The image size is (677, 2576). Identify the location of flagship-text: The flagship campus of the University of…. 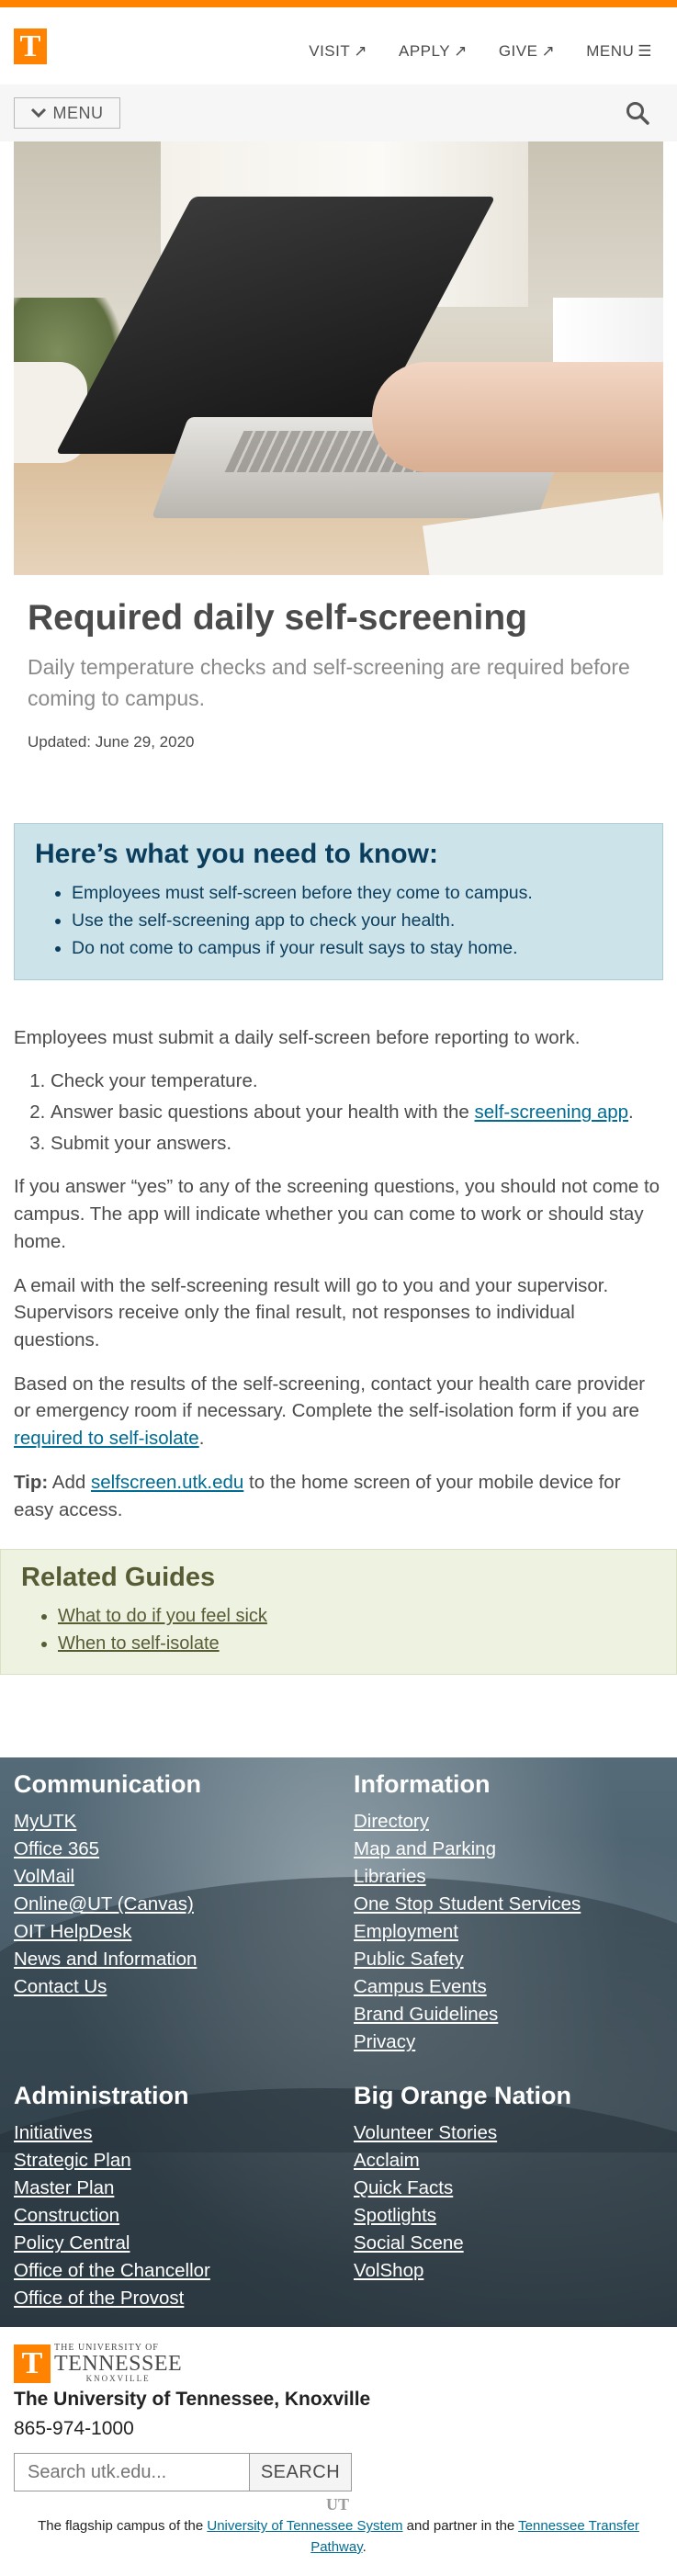
(338, 2537).